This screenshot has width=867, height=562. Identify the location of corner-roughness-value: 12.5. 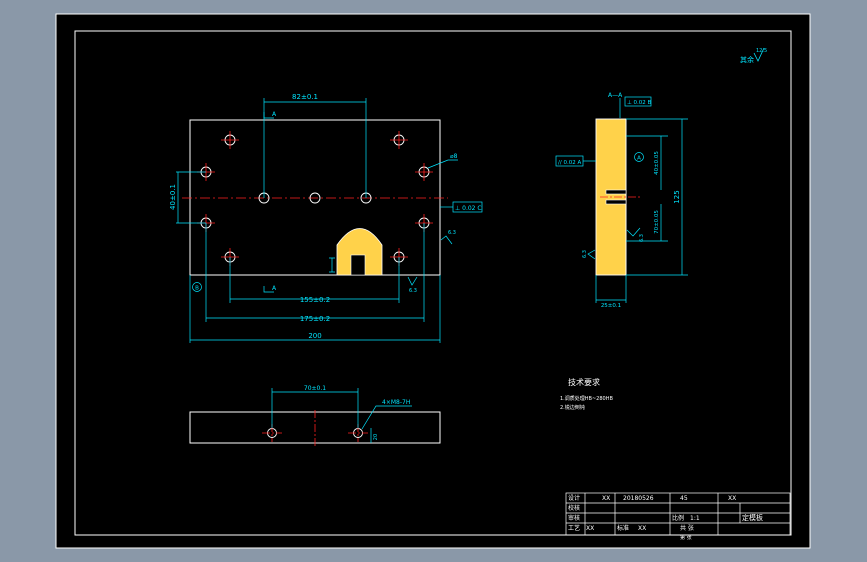
(761, 51).